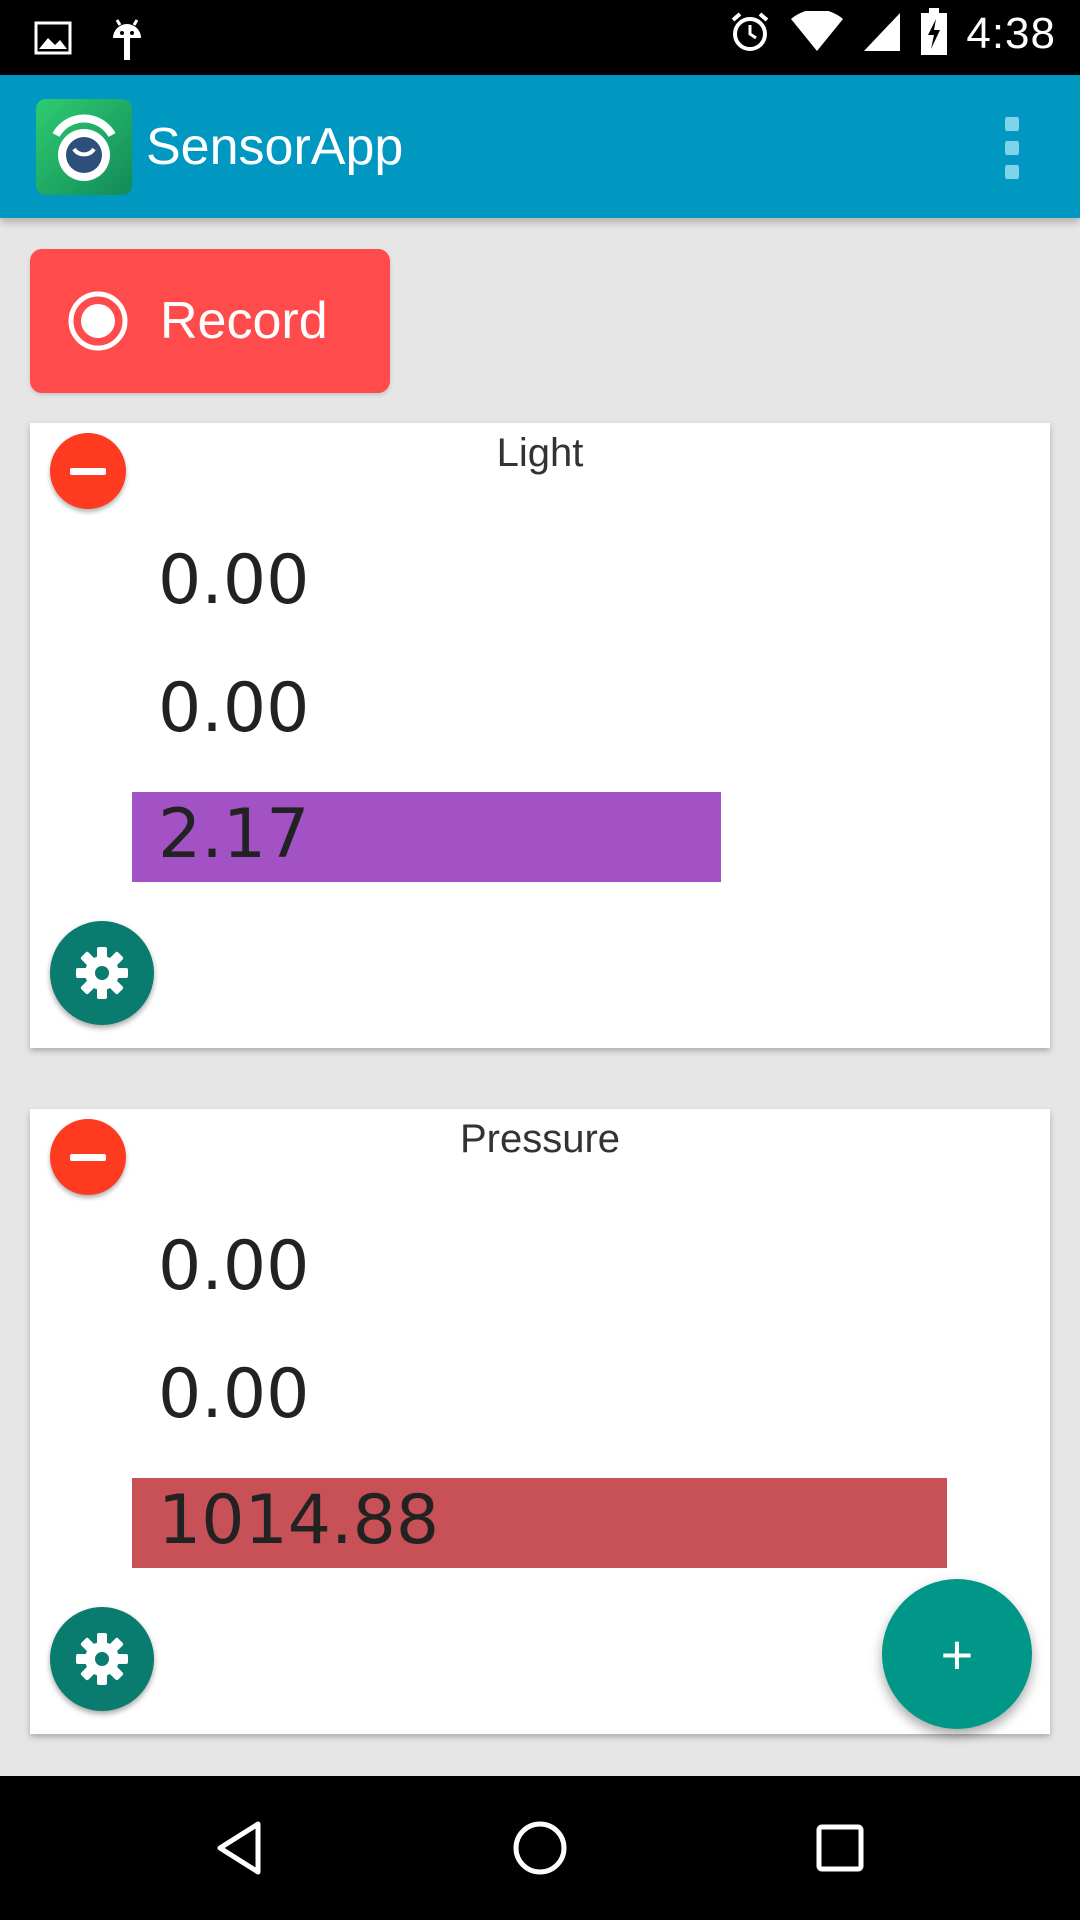  What do you see at coordinates (882, 34) in the screenshot?
I see `cell-signal-icon` at bounding box center [882, 34].